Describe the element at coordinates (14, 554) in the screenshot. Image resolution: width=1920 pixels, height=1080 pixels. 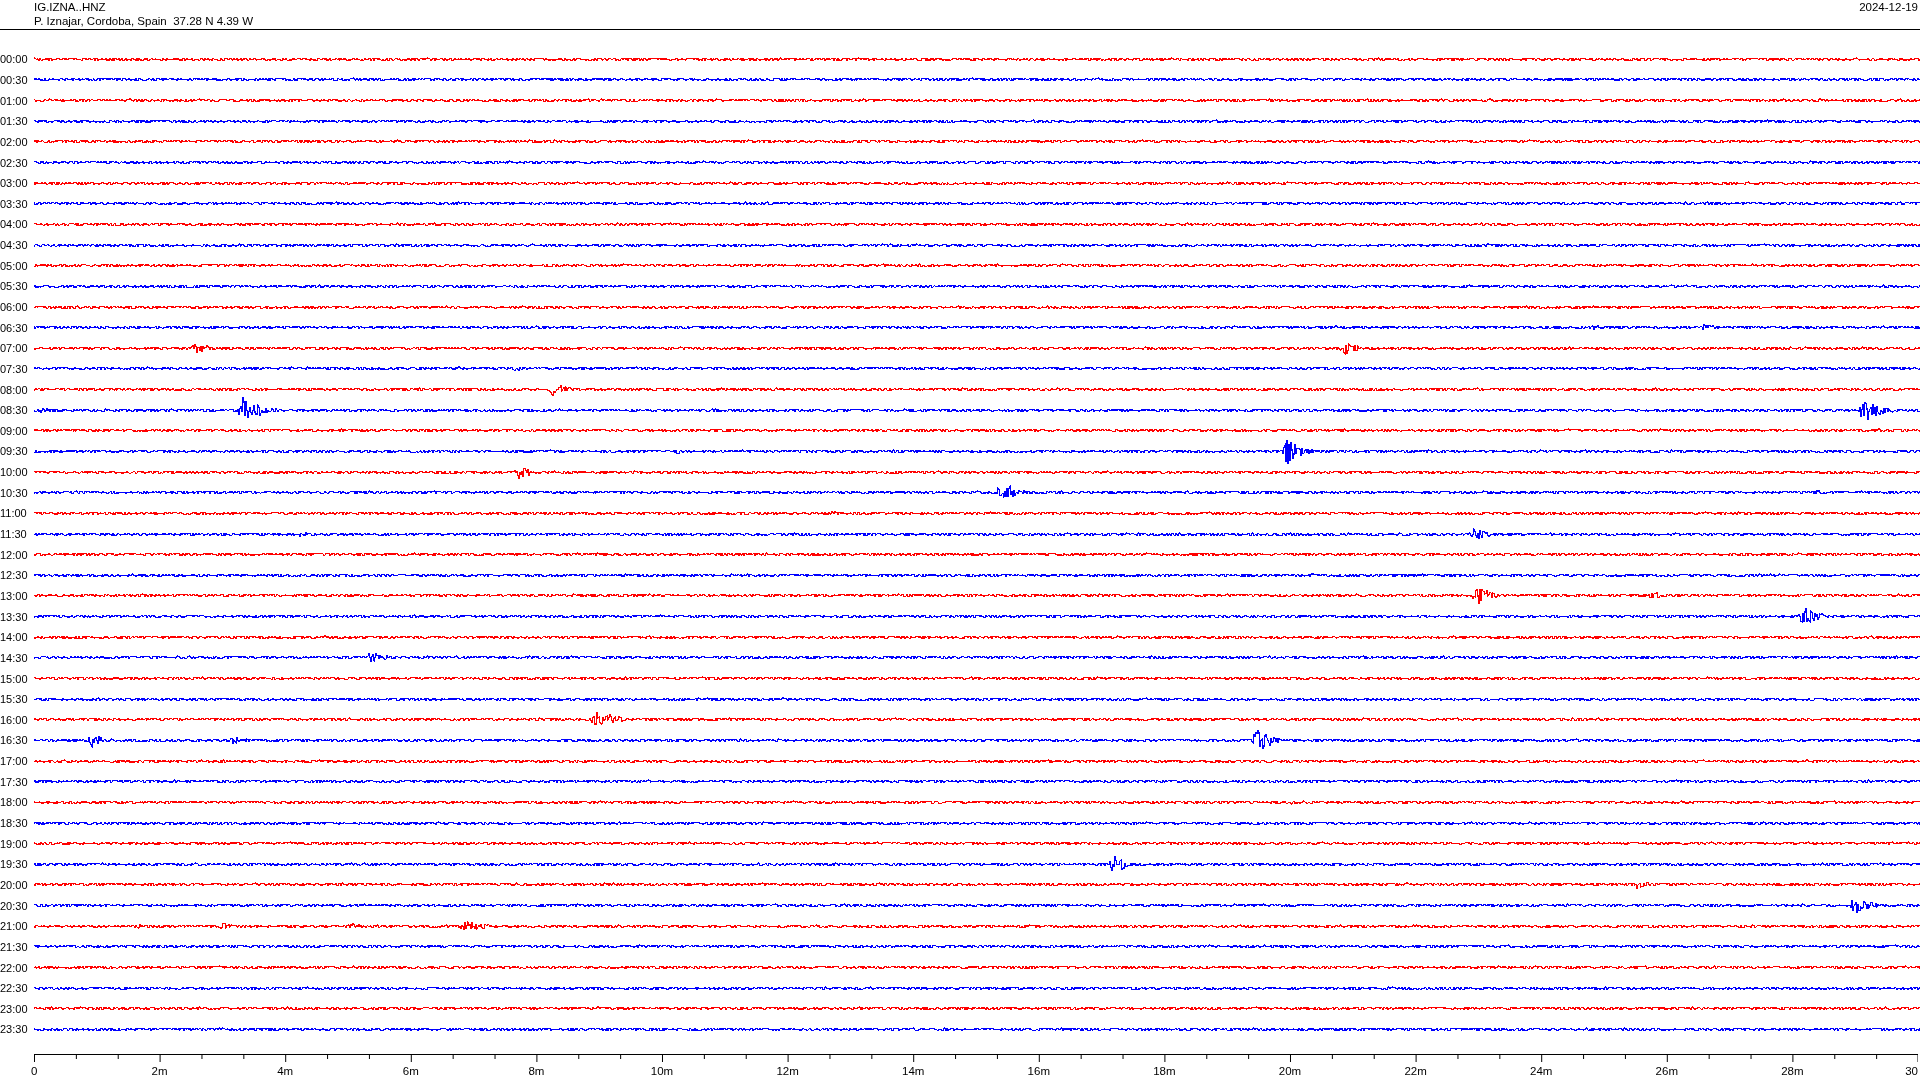
I see `time-label: 12:00` at that location.